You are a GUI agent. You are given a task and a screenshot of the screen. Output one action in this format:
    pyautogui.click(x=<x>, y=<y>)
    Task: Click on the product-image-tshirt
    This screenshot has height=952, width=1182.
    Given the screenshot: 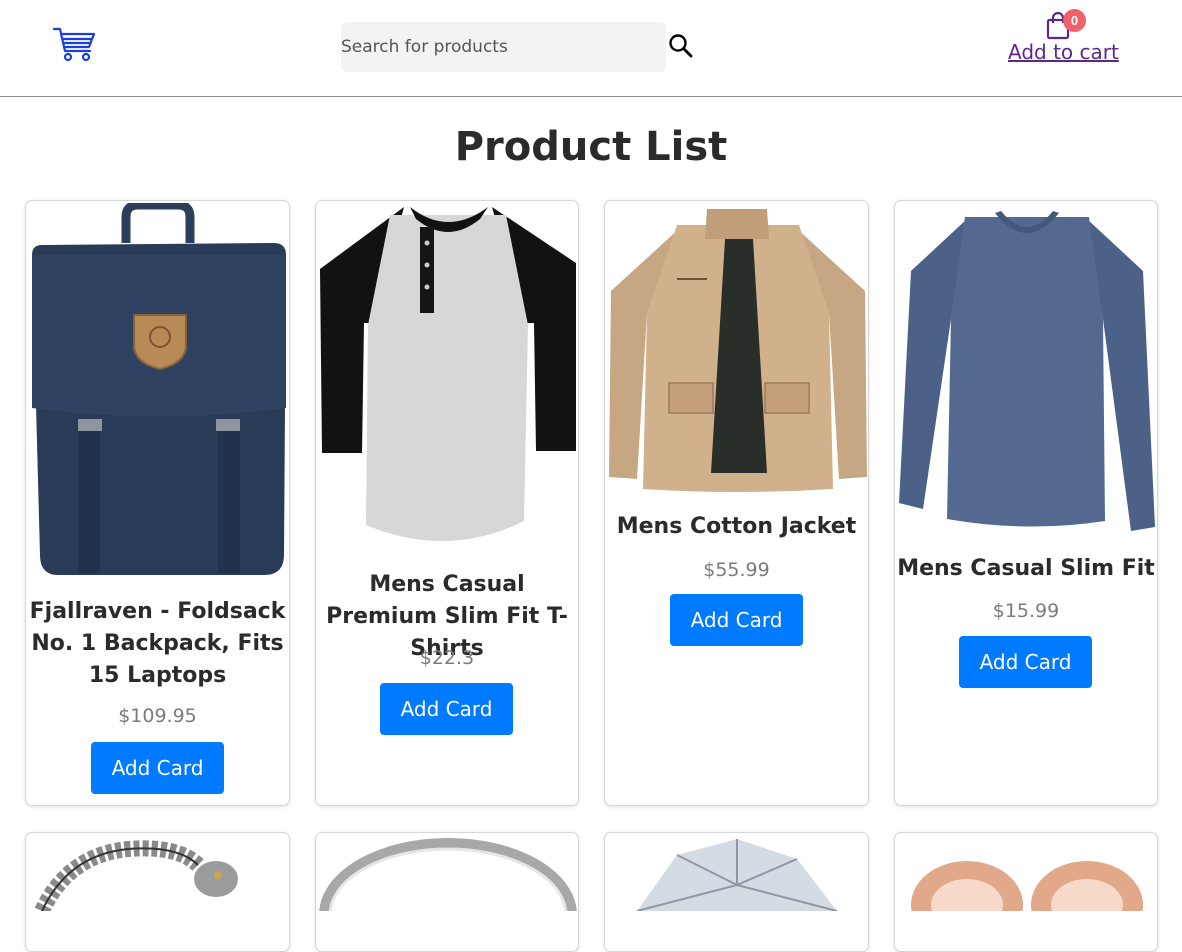 What is the action you would take?
    pyautogui.click(x=448, y=374)
    